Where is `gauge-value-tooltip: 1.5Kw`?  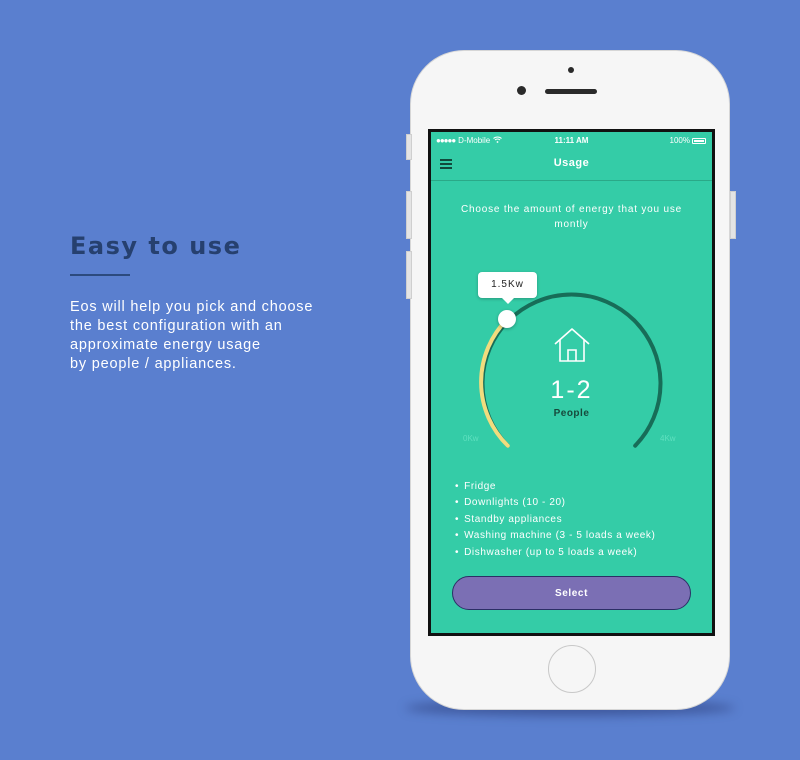 gauge-value-tooltip: 1.5Kw is located at coordinates (507, 288).